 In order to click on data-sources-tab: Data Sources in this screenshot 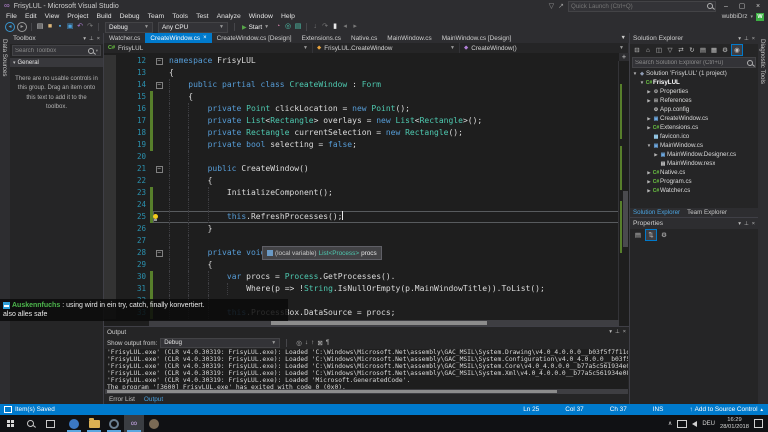, I will do `click(4, 55)`.